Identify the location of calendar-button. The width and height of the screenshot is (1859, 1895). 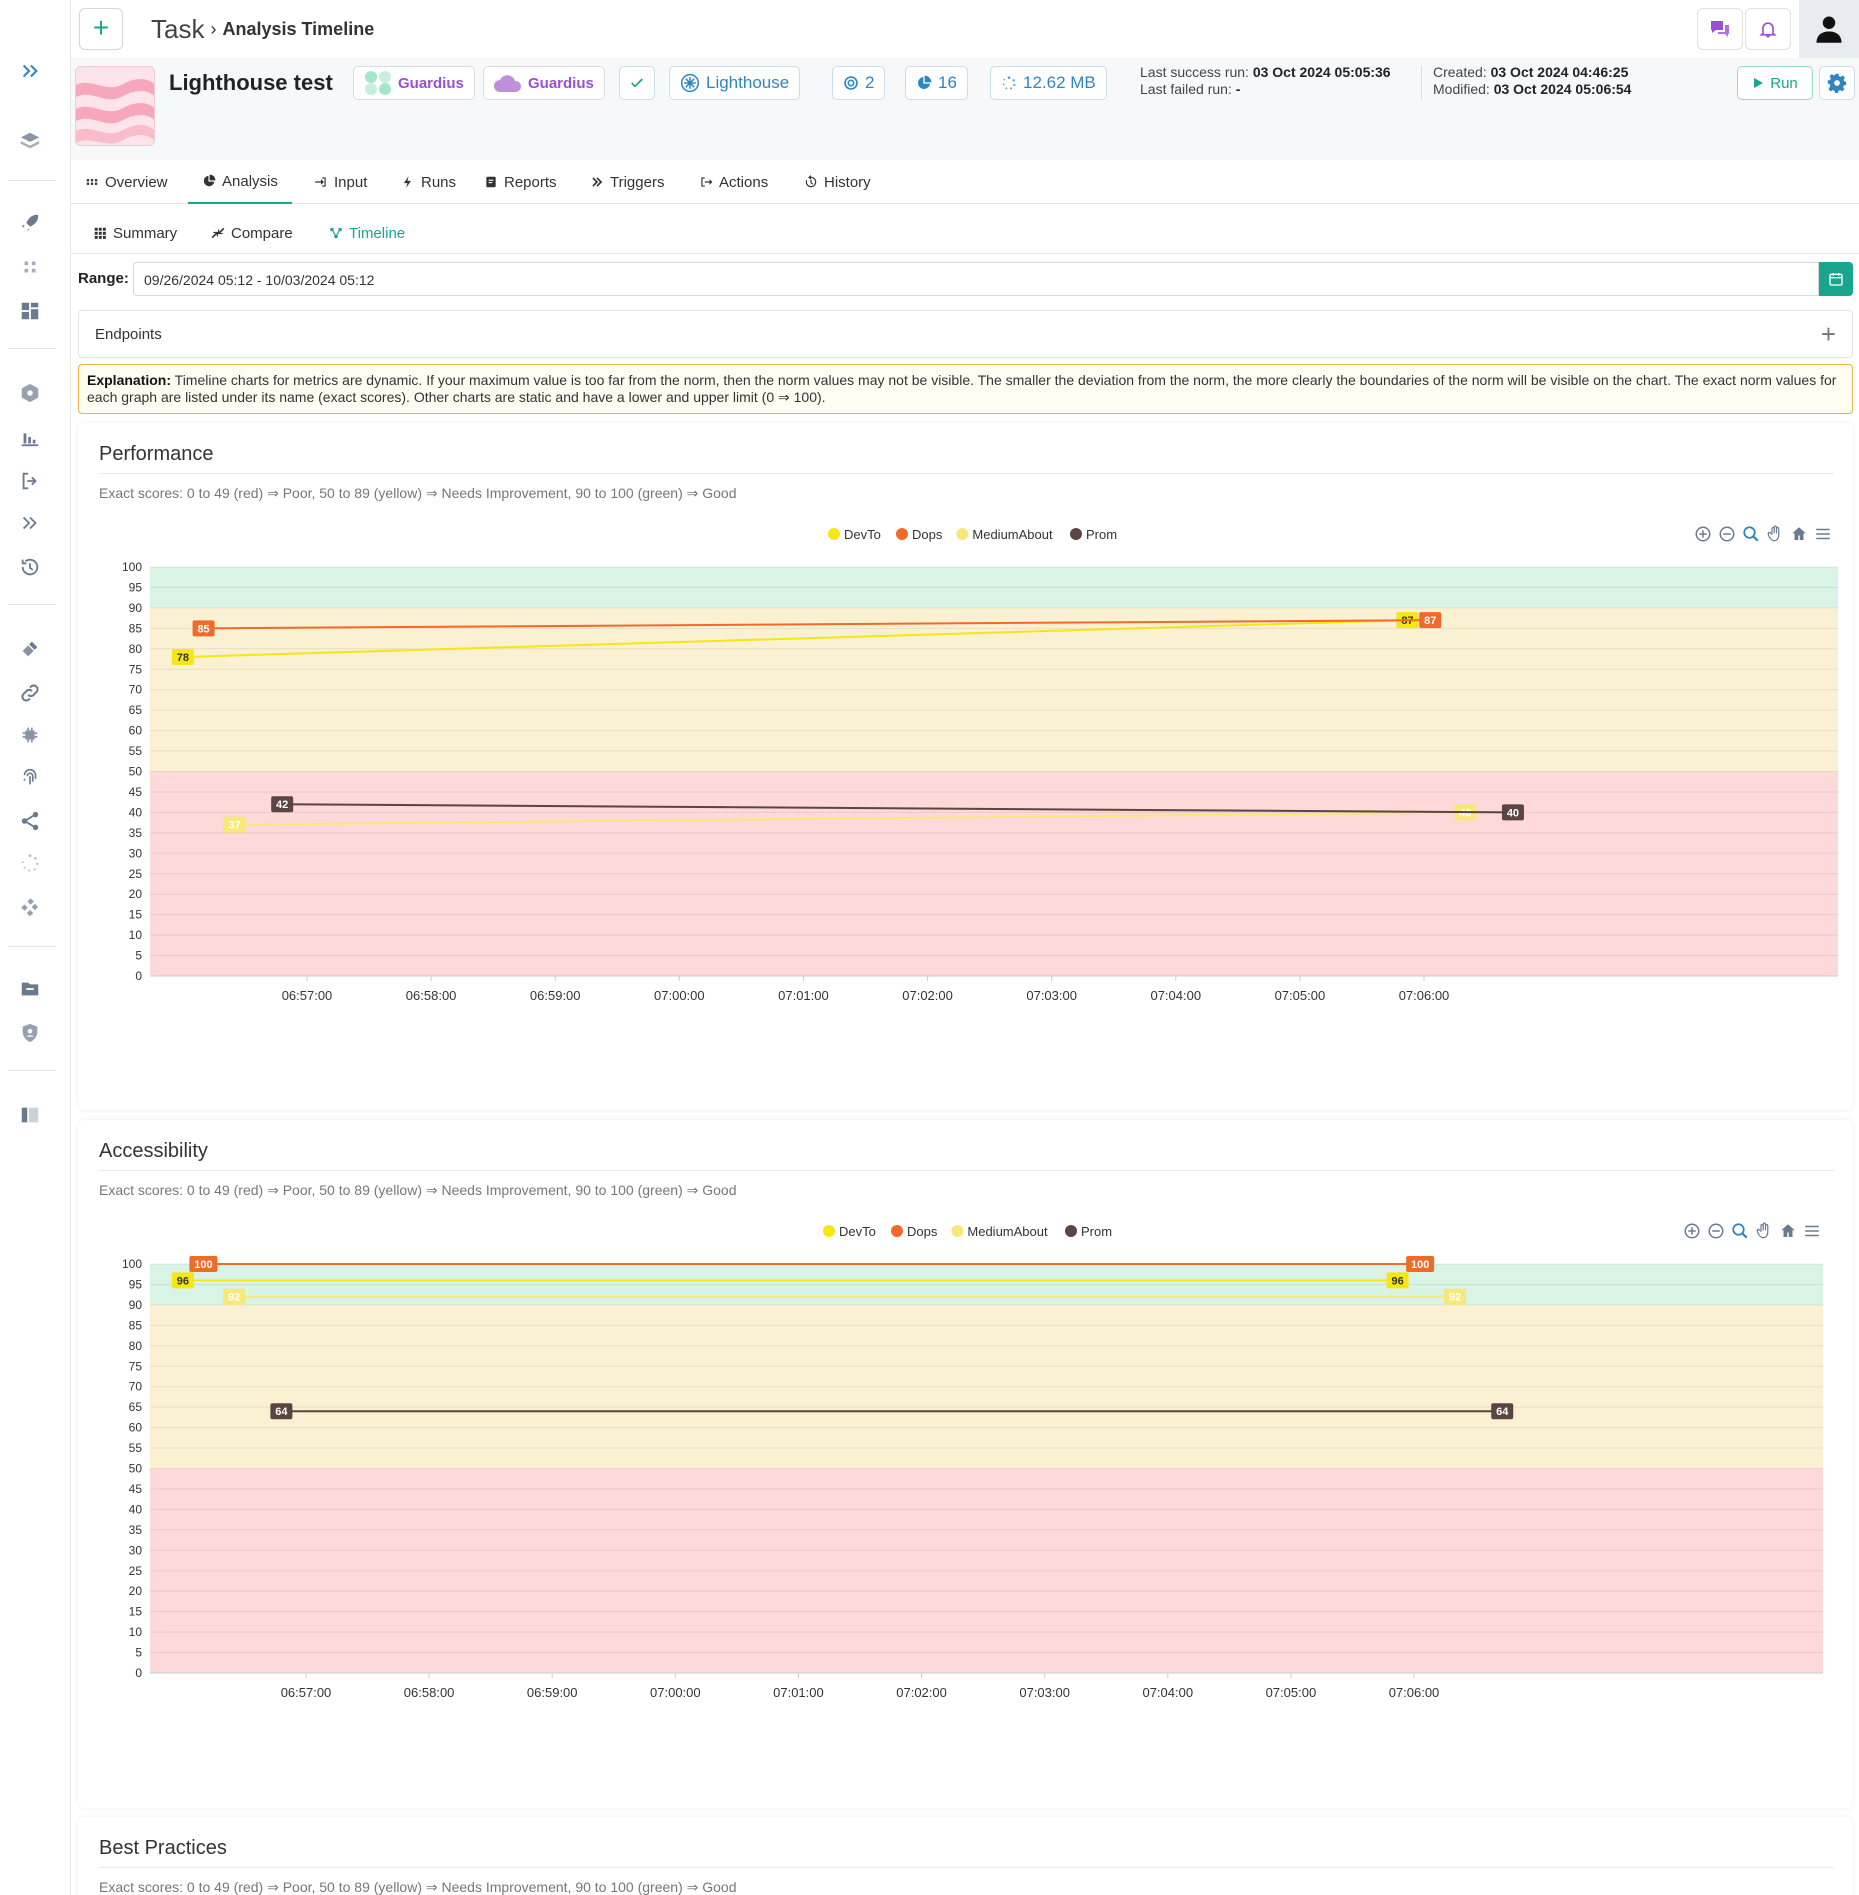
(1836, 279).